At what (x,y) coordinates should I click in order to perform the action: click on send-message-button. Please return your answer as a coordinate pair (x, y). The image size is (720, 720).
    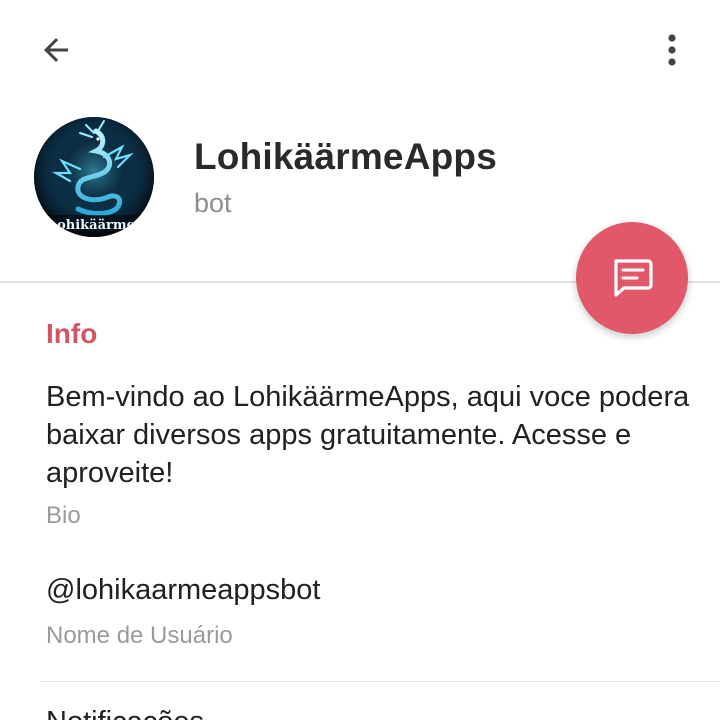
    Looking at the image, I should click on (632, 278).